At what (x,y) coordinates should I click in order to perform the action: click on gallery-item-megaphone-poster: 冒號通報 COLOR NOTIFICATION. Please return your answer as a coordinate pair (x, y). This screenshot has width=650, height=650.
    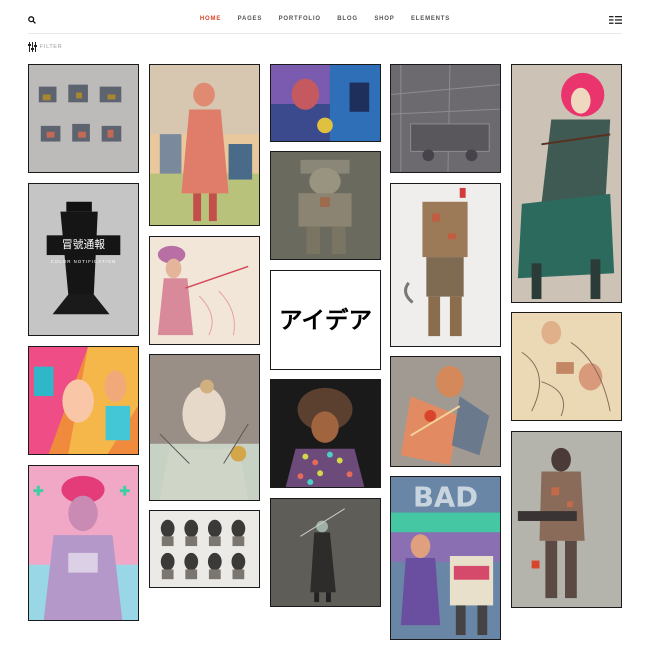
    Looking at the image, I should click on (83, 259).